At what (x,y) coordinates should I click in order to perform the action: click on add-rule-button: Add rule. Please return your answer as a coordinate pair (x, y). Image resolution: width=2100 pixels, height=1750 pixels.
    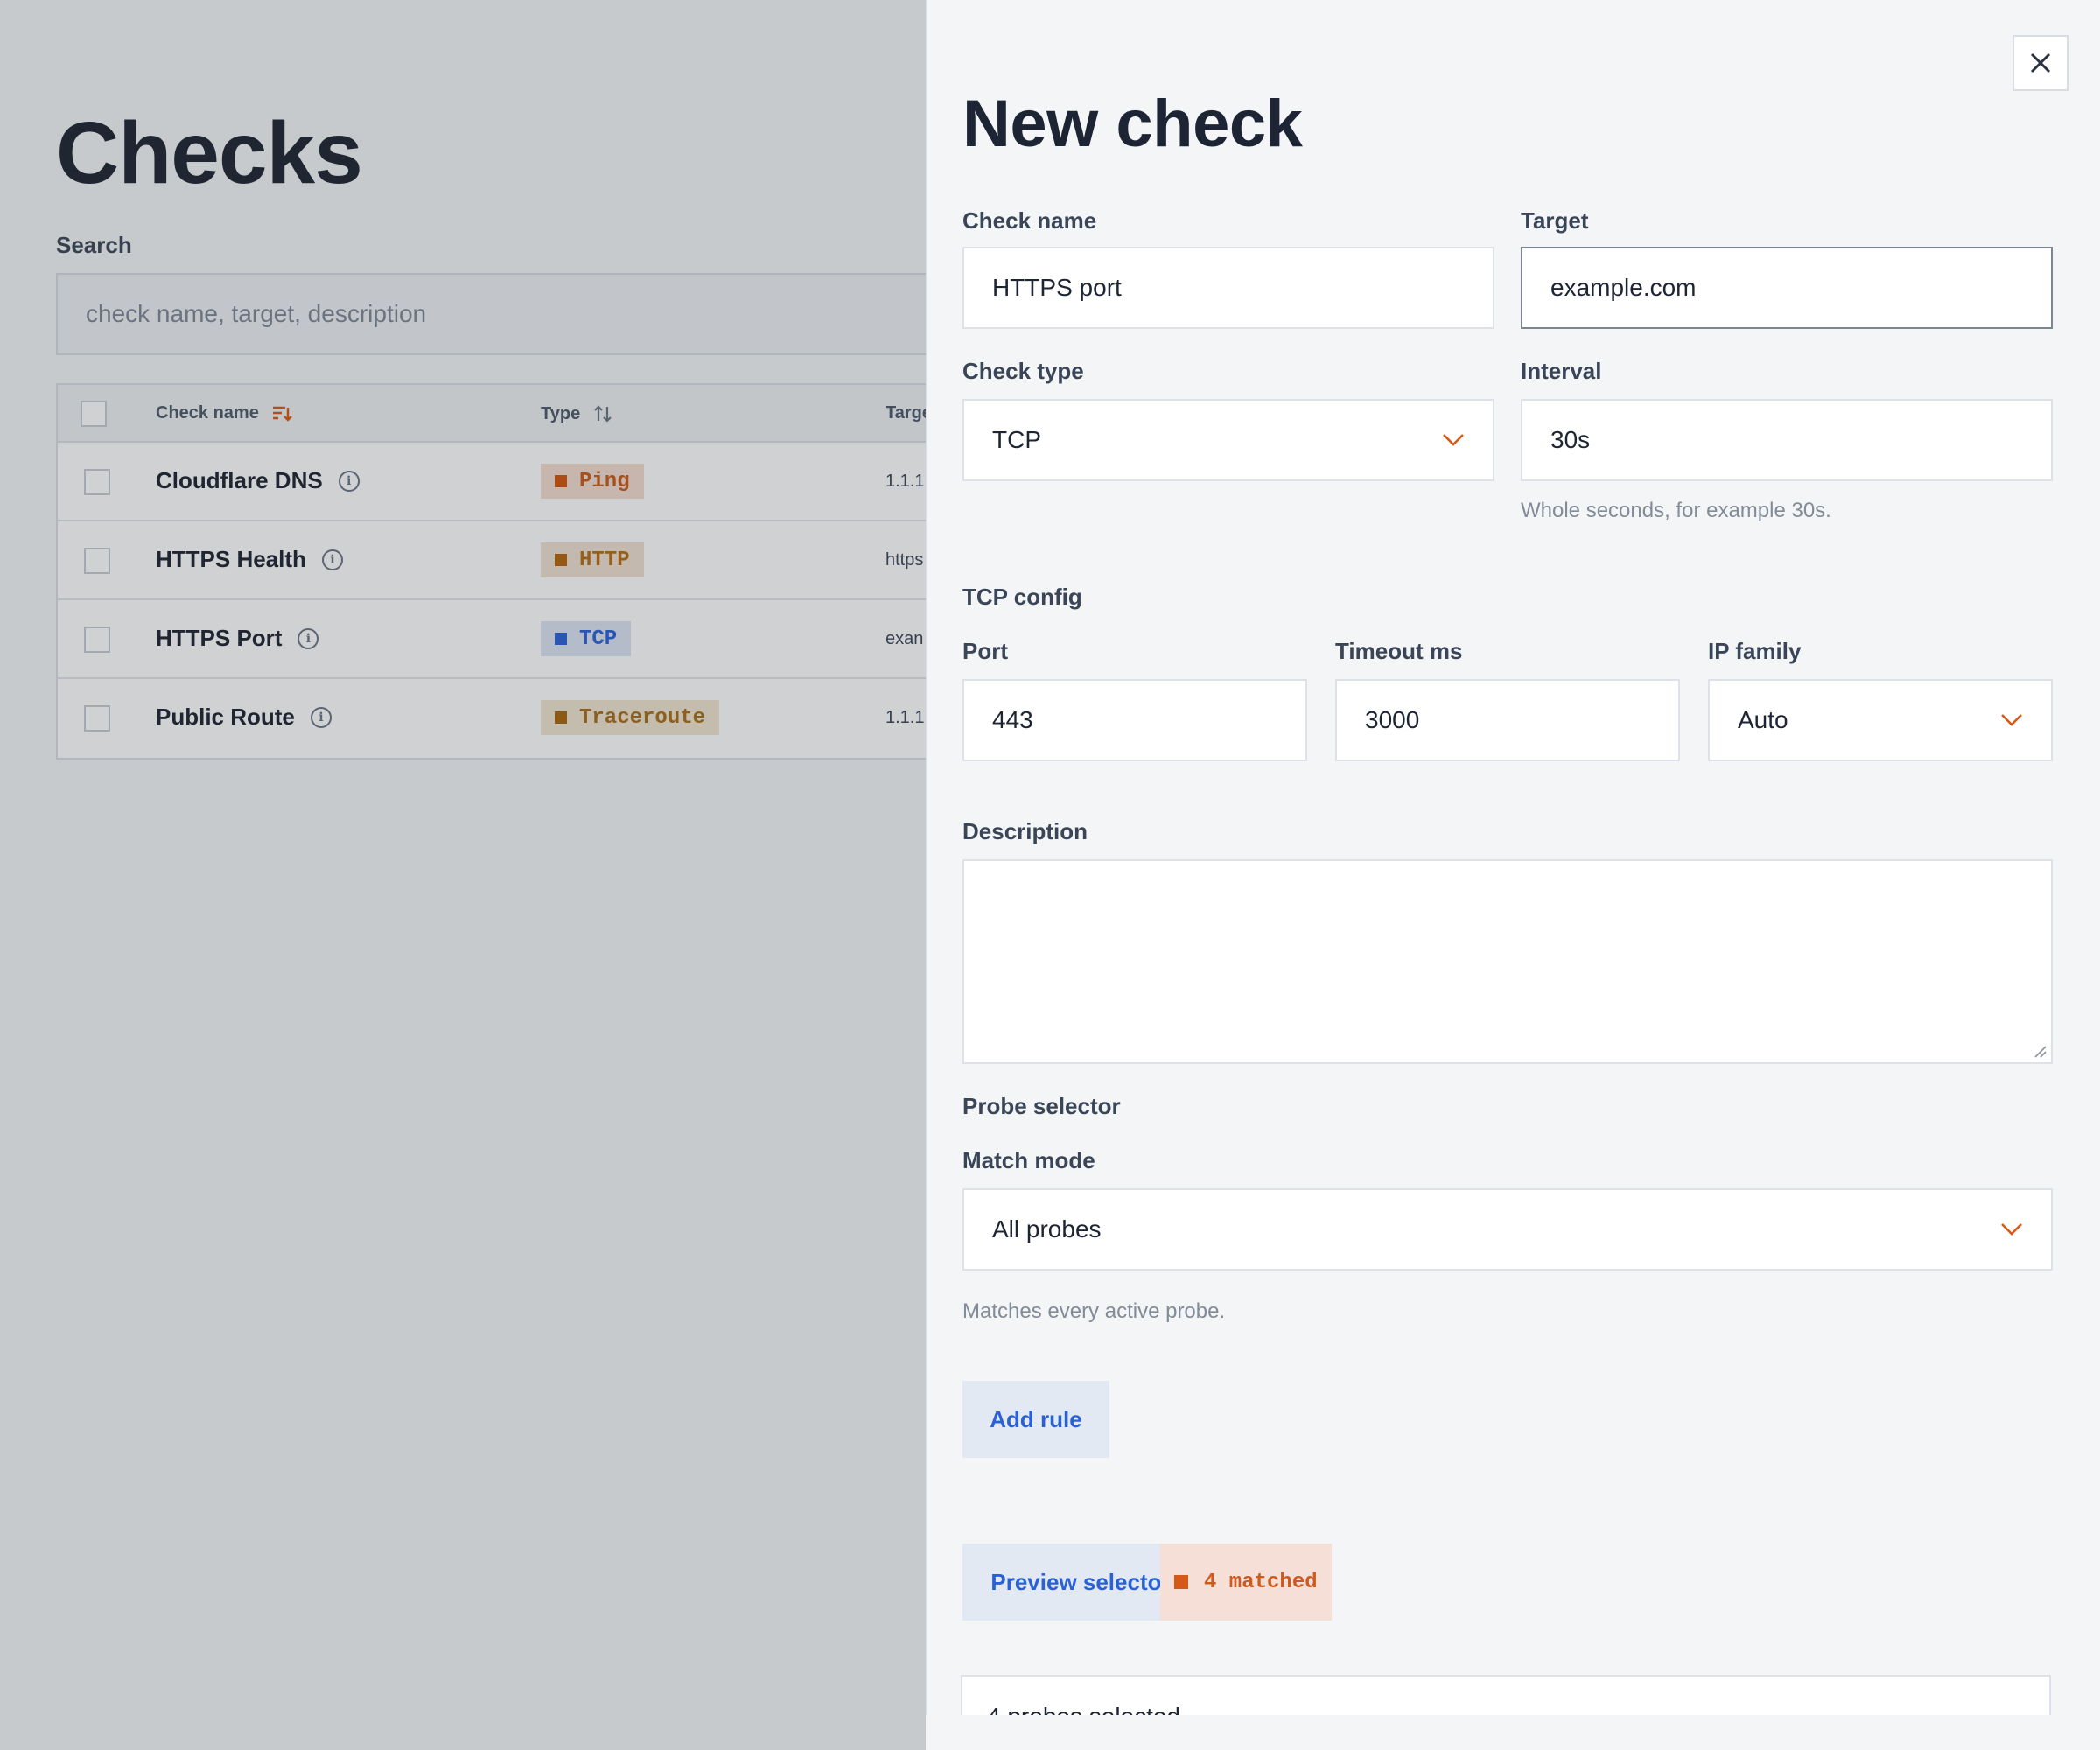
    Looking at the image, I should click on (1036, 1419).